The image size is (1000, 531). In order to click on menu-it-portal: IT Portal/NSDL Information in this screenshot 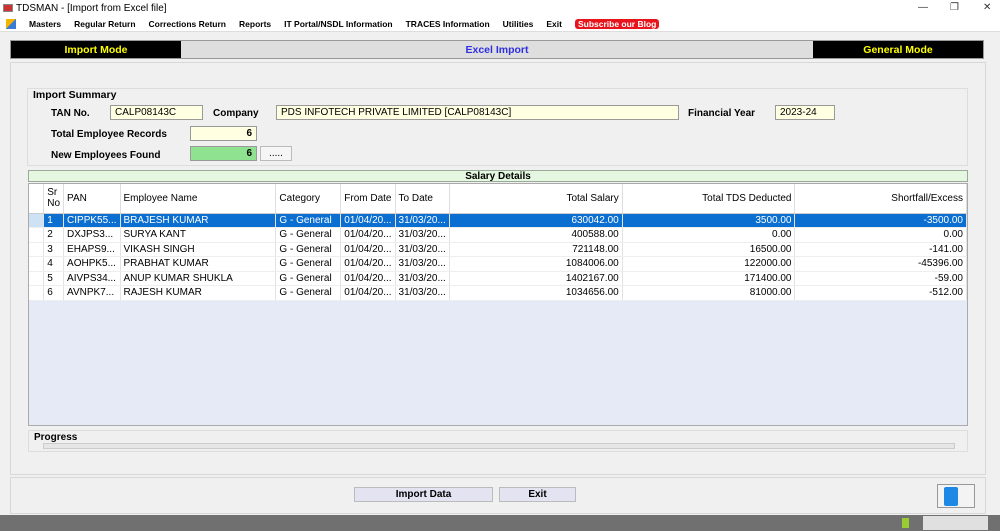, I will do `click(338, 24)`.